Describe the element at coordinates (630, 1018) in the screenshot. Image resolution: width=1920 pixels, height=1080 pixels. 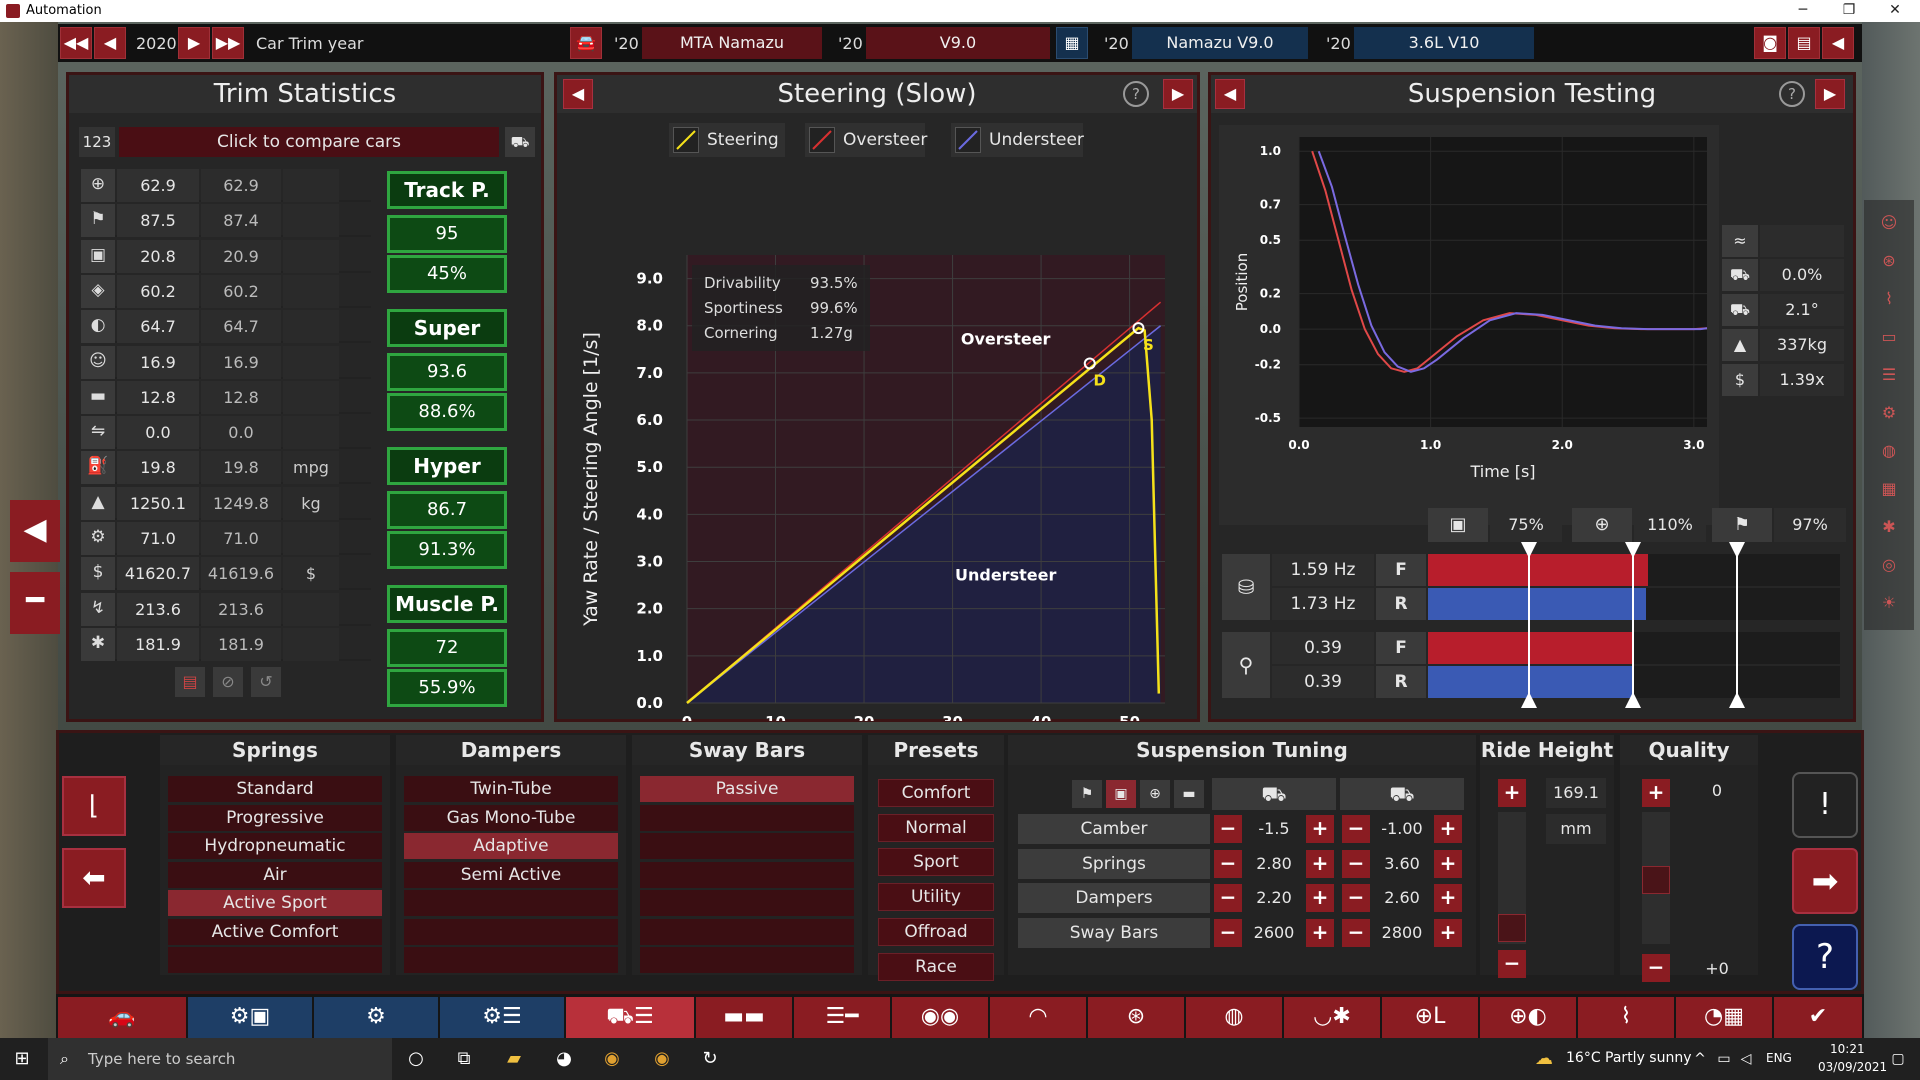
I see `tab-suspension: ⛟☰` at that location.